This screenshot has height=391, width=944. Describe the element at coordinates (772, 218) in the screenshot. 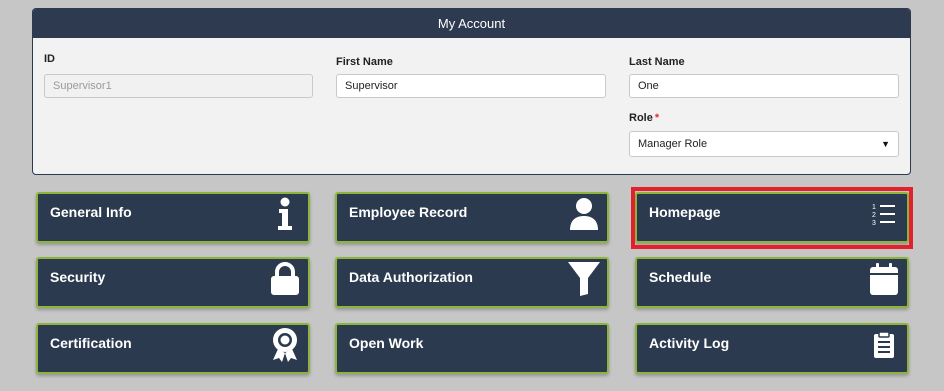

I see `homepage-highlight` at that location.